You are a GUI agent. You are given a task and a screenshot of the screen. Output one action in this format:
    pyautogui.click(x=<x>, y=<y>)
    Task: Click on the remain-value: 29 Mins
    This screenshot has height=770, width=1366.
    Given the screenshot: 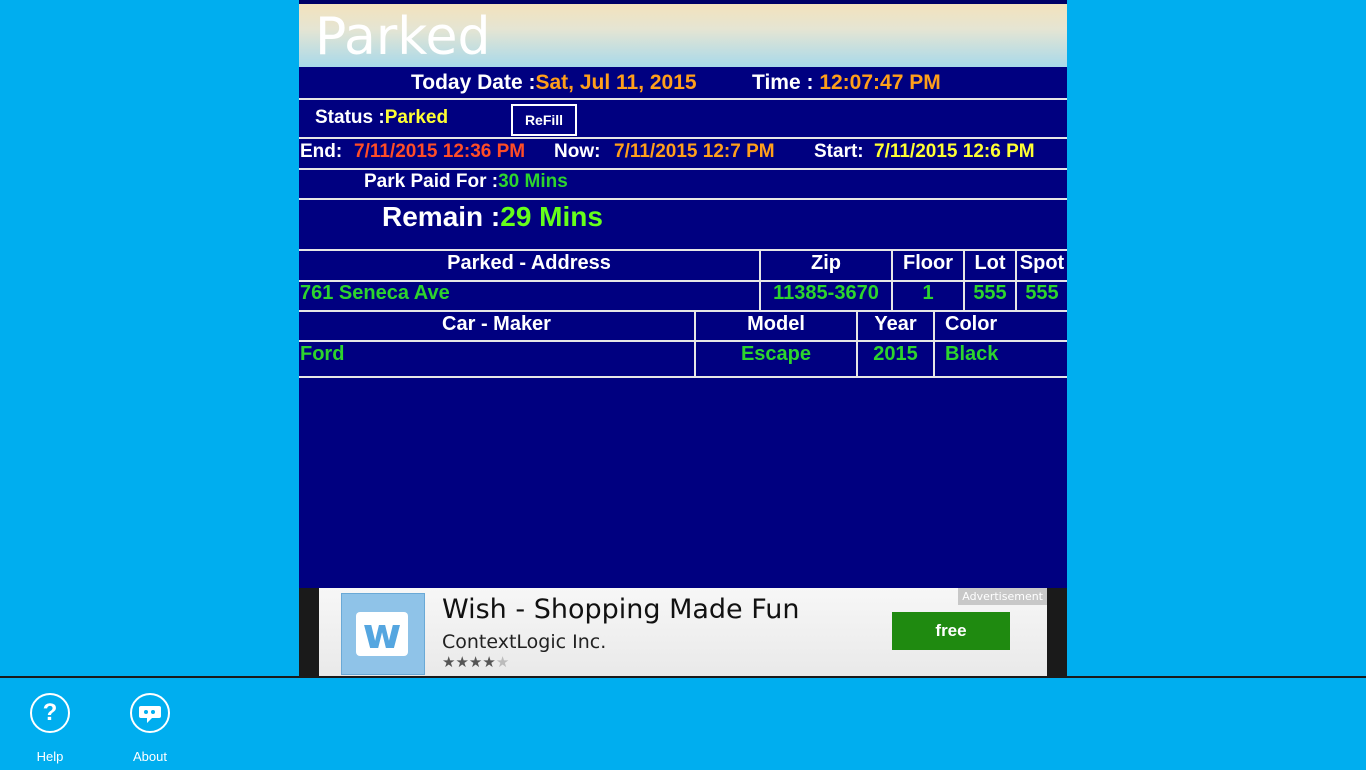 What is the action you would take?
    pyautogui.click(x=551, y=216)
    